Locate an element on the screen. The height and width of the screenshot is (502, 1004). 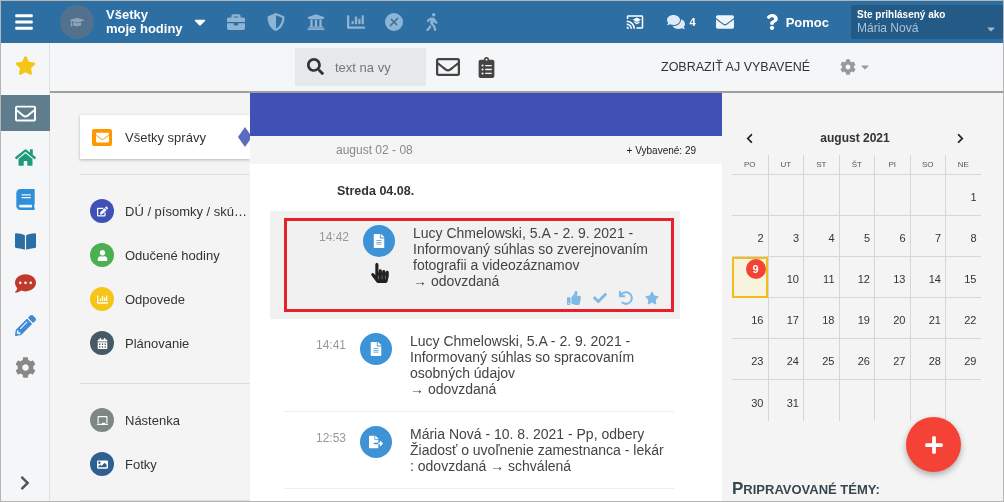
menu-icon is located at coordinates (24, 22).